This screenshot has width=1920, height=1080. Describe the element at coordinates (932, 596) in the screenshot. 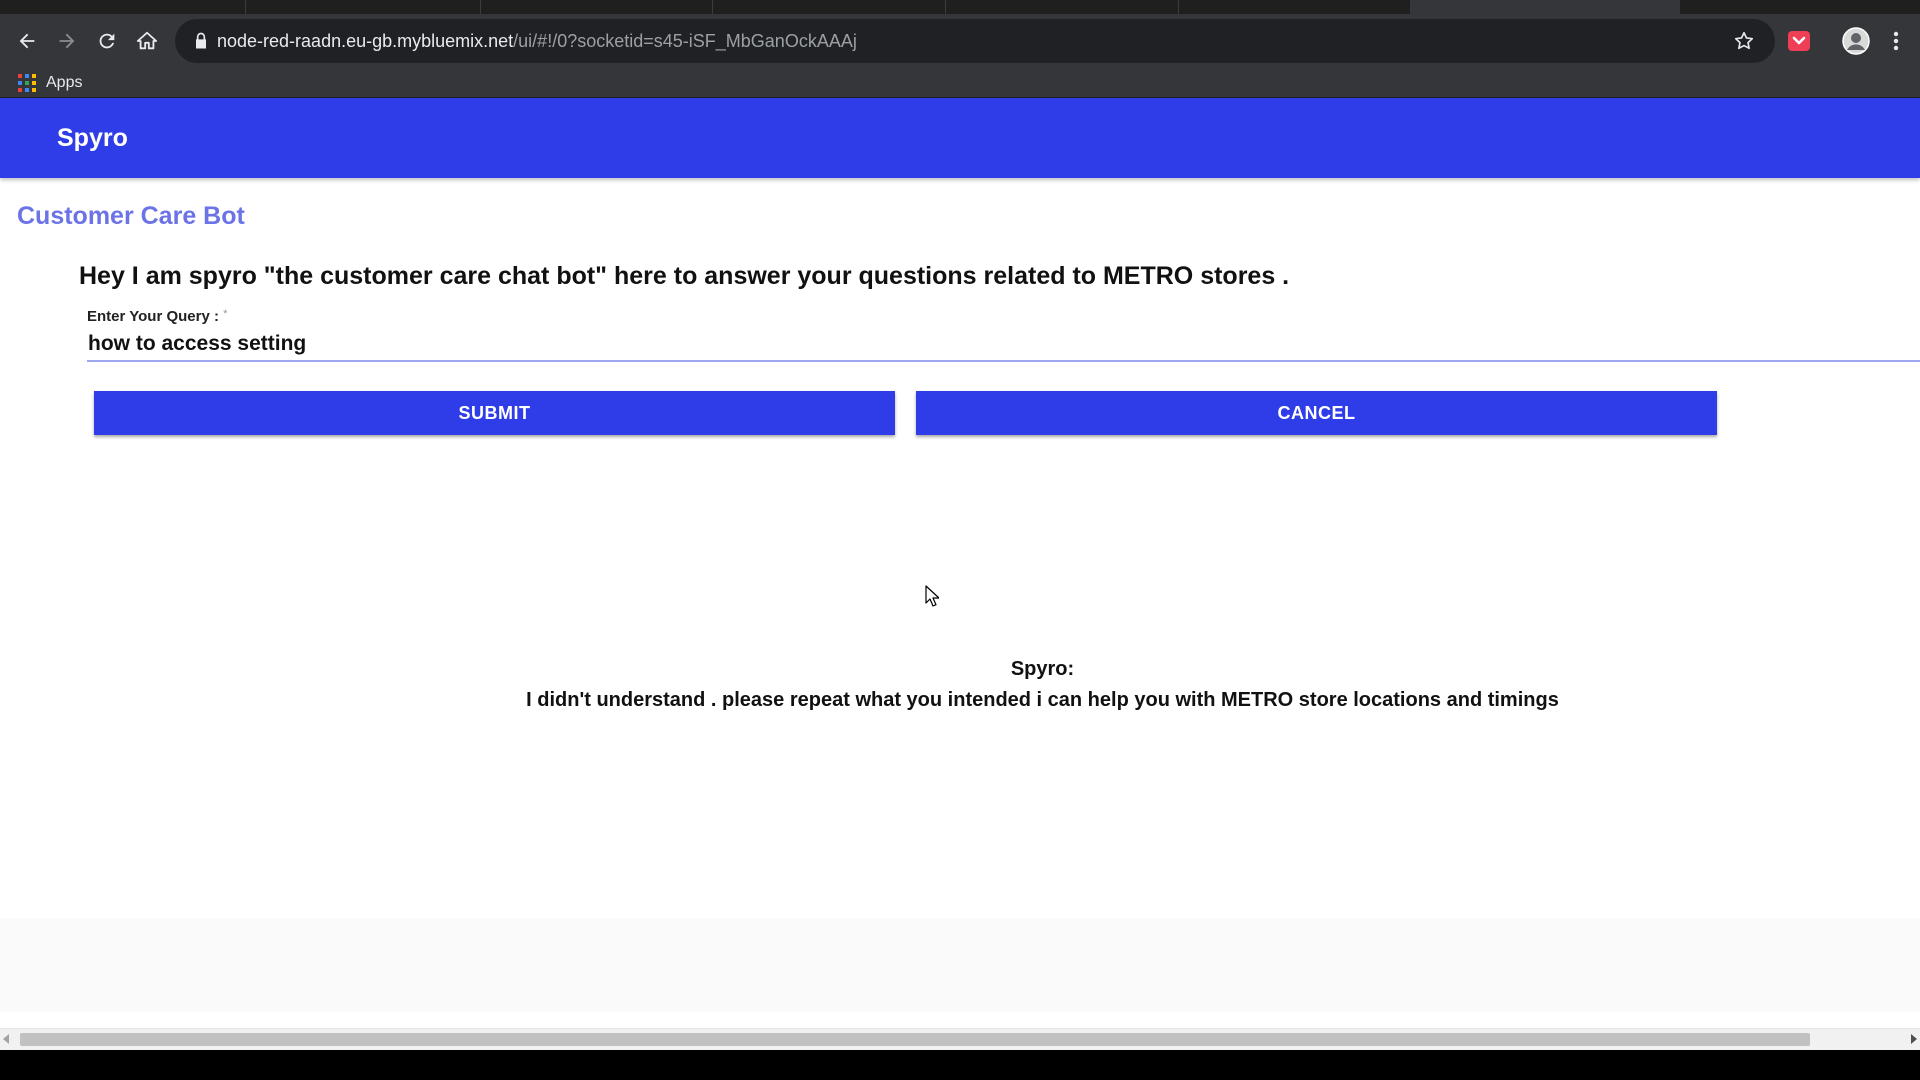

I see `mouse-cursor-icon` at that location.